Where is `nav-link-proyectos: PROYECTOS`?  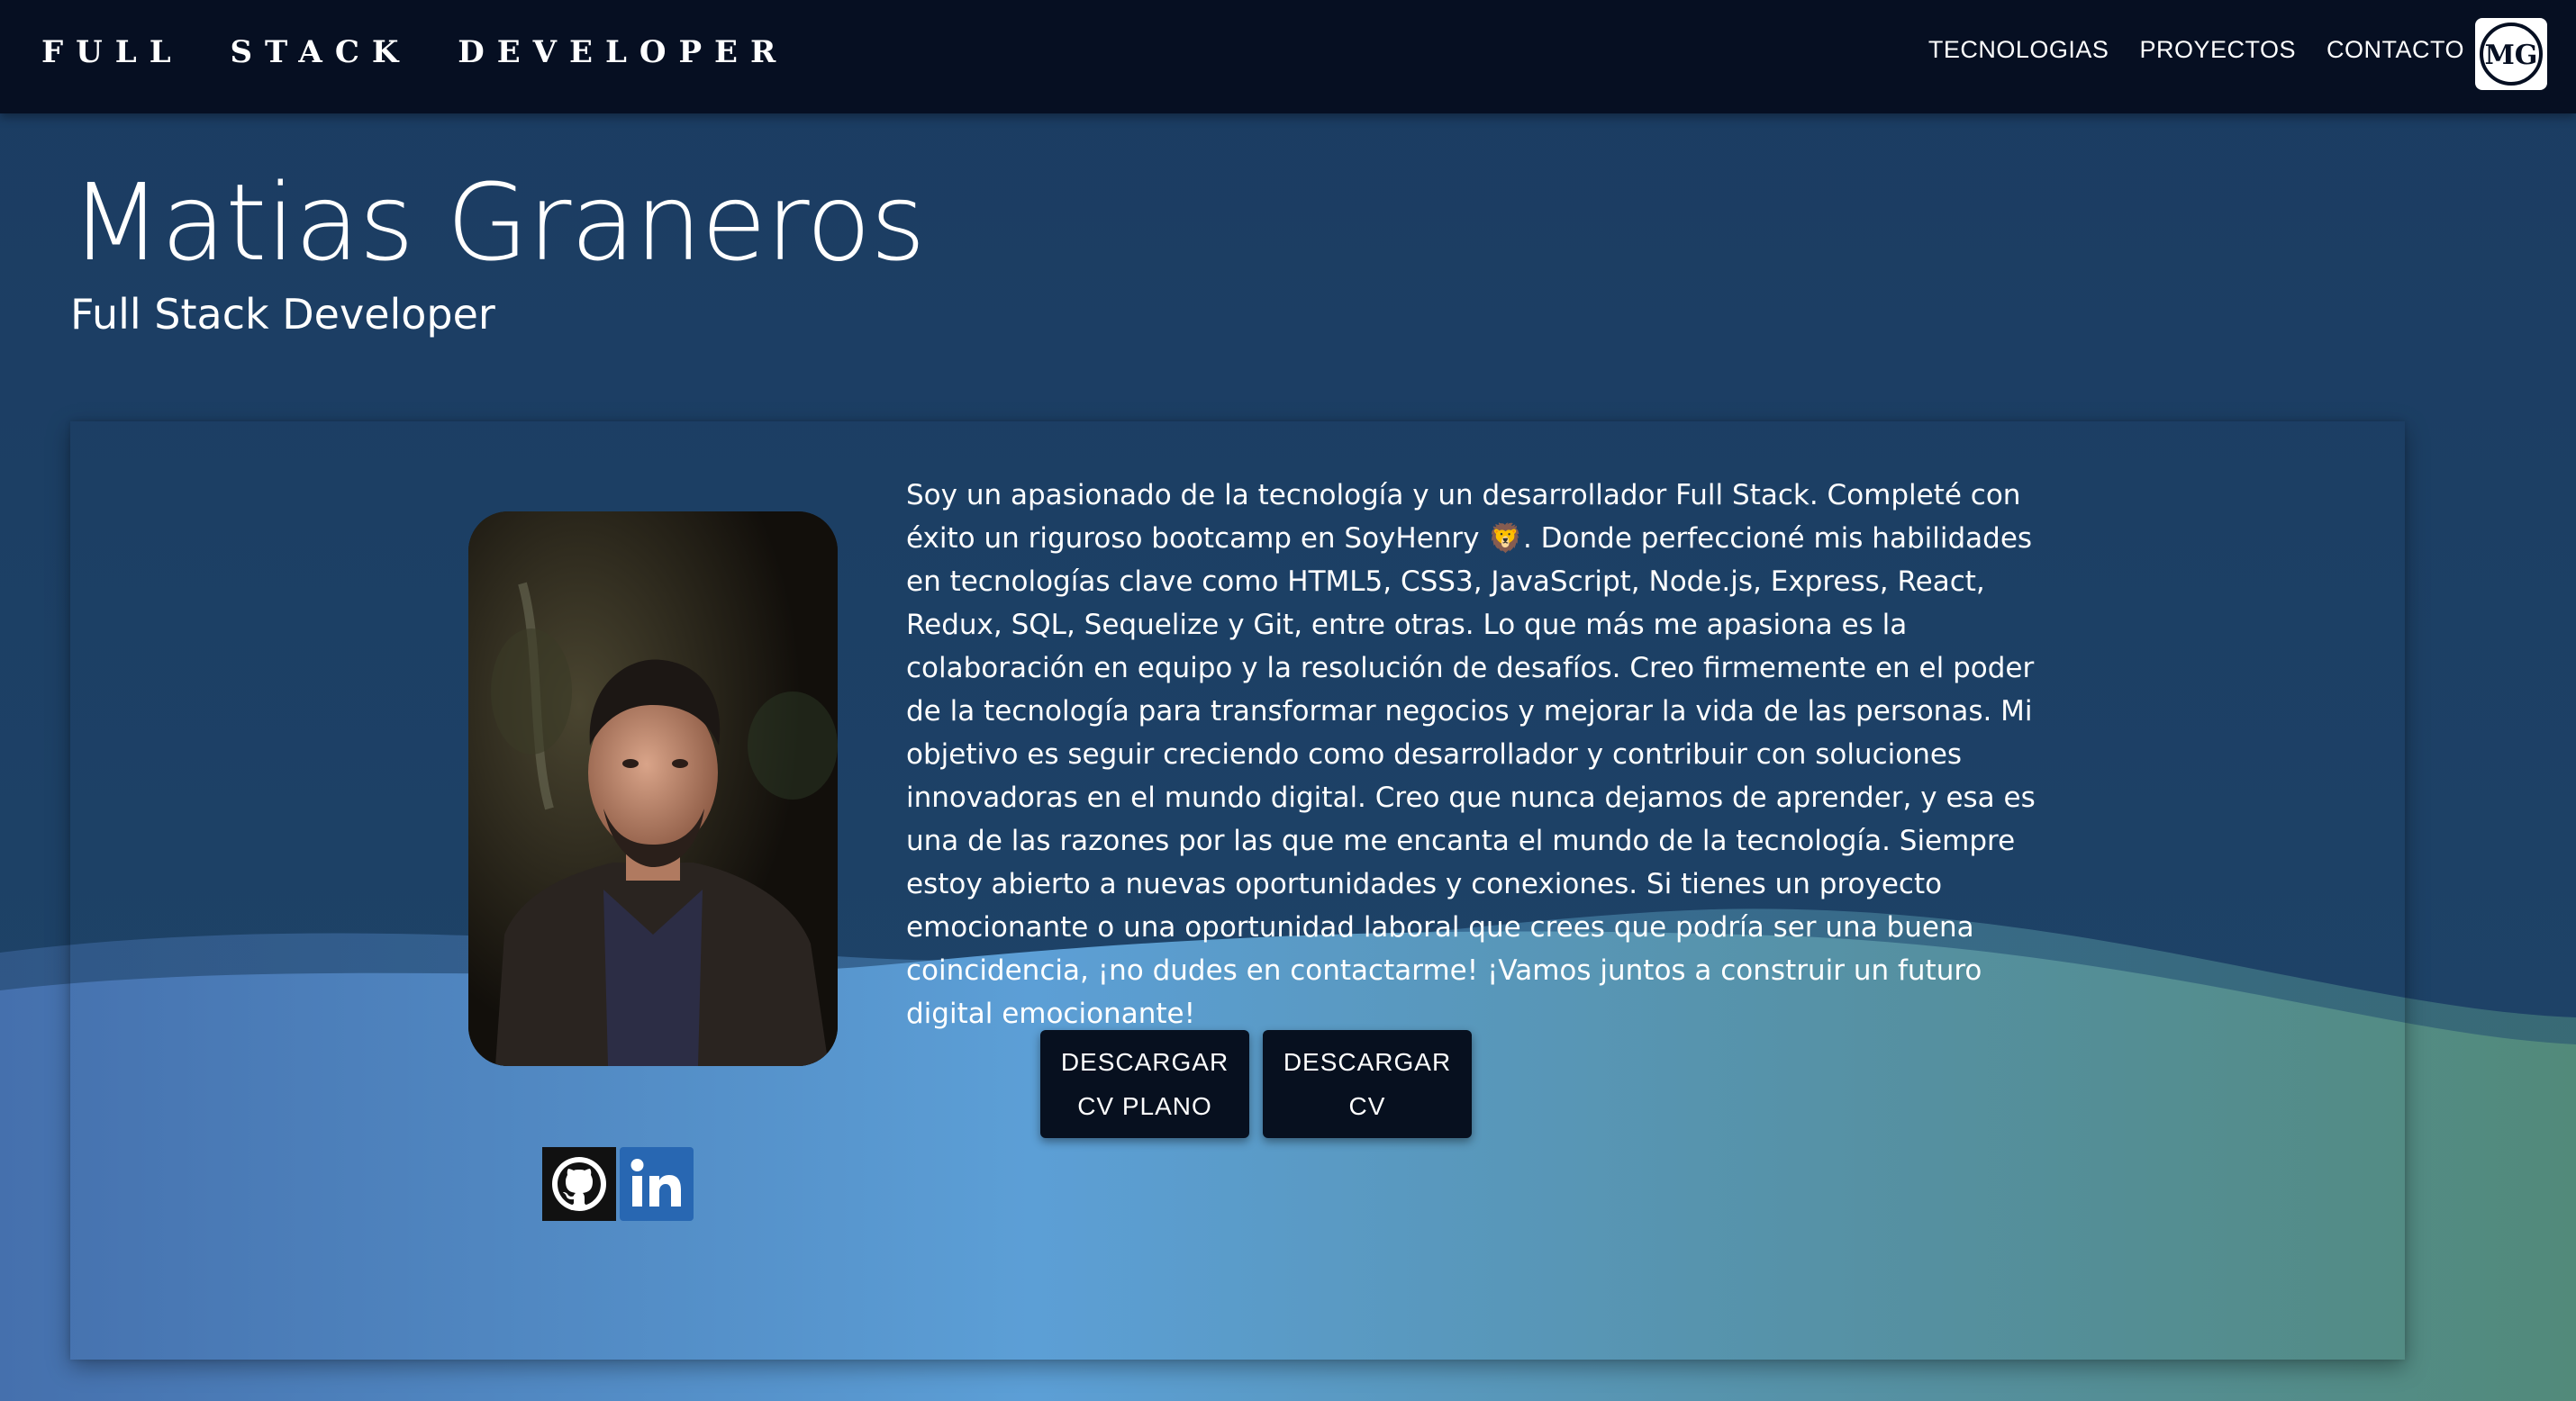
nav-link-proyectos: PROYECTOS is located at coordinates (2217, 50).